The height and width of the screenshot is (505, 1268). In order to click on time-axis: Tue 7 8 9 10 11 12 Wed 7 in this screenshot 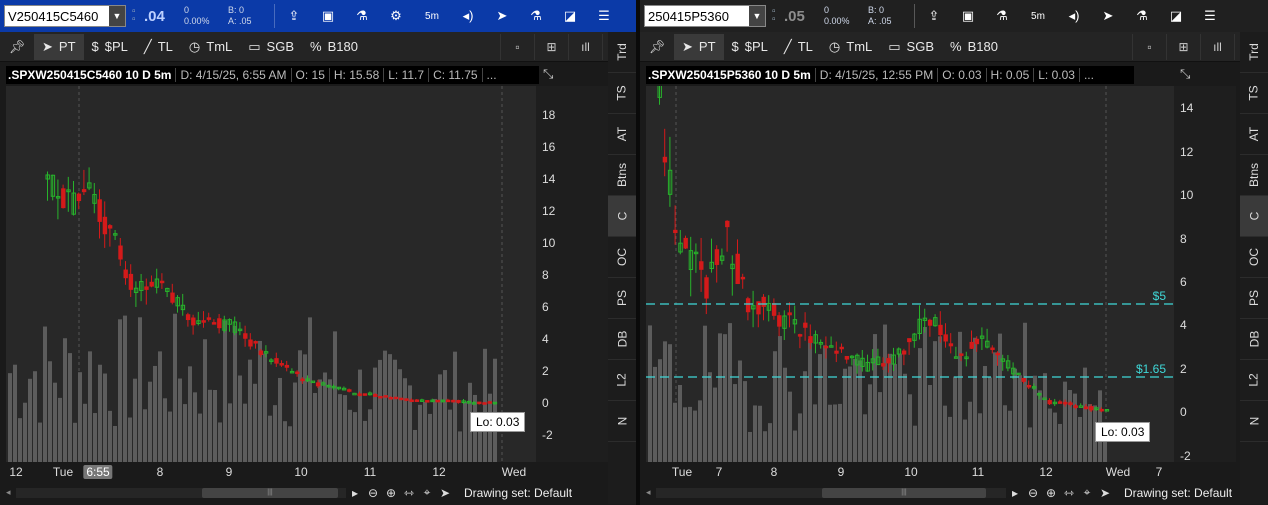, I will do `click(910, 472)`.